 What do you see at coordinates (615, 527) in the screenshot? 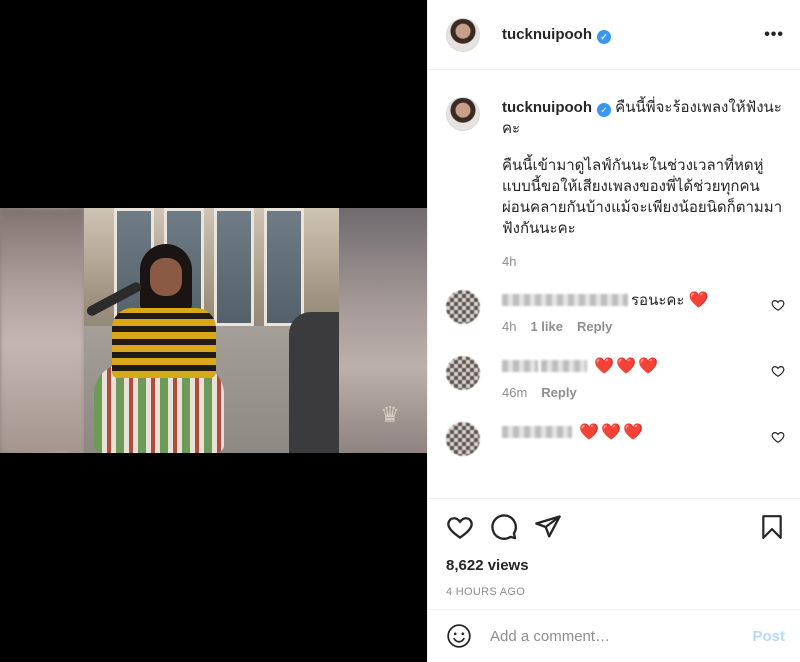
I see `action-icons` at bounding box center [615, 527].